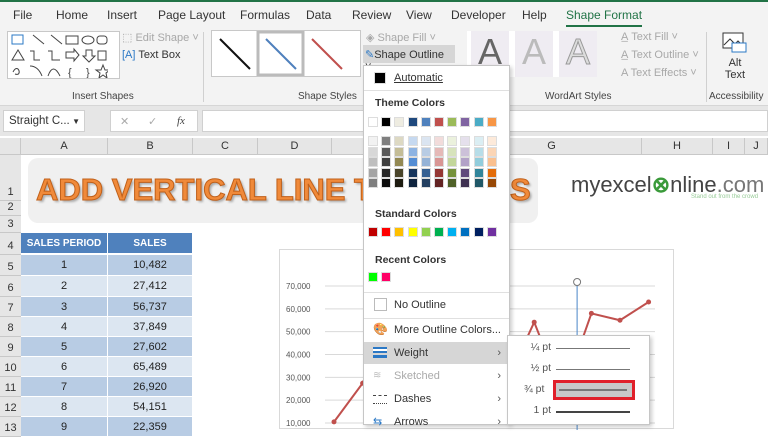 Image resolution: width=768 pixels, height=437 pixels. What do you see at coordinates (63, 55) in the screenshot?
I see `shapes-gallery: {}` at bounding box center [63, 55].